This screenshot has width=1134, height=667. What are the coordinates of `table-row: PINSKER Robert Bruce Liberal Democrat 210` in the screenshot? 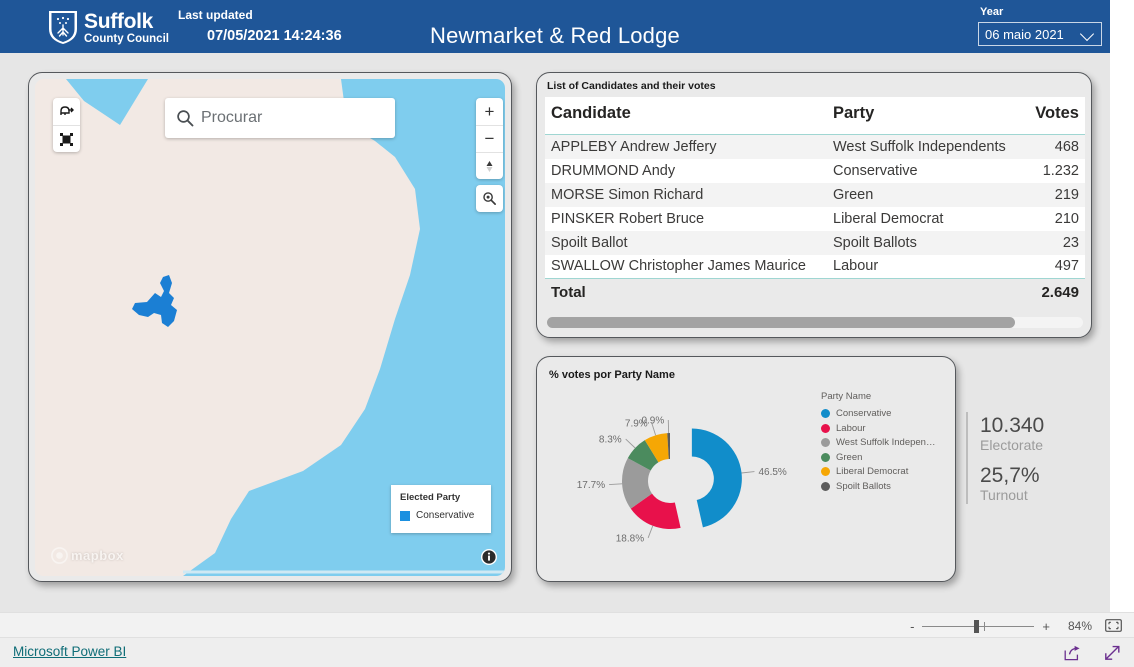 It's located at (815, 218).